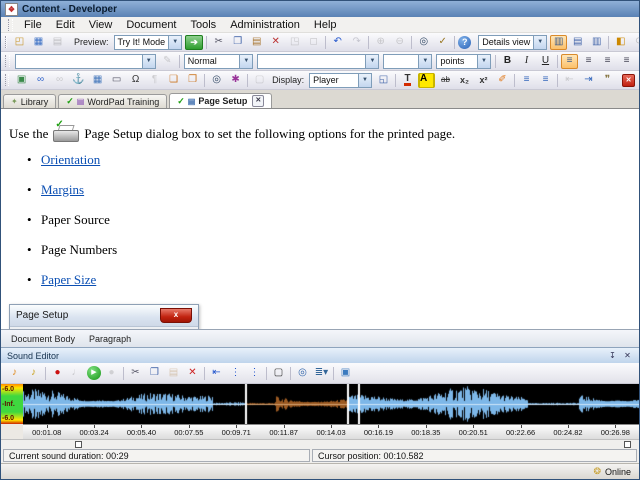 This screenshot has height=480, width=640. Describe the element at coordinates (21, 80) in the screenshot. I see `insert-image-icon: ▣` at that location.